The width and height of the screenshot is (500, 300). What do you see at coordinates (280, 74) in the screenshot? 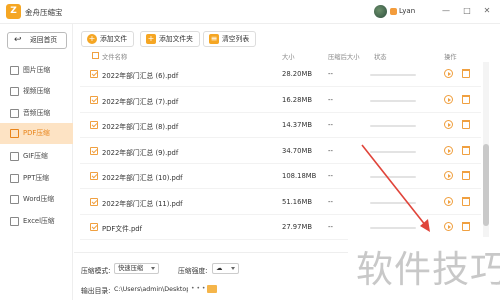
I see `table-row: 2022年部门汇总 (6).pdf 28.20MB --` at bounding box center [280, 74].